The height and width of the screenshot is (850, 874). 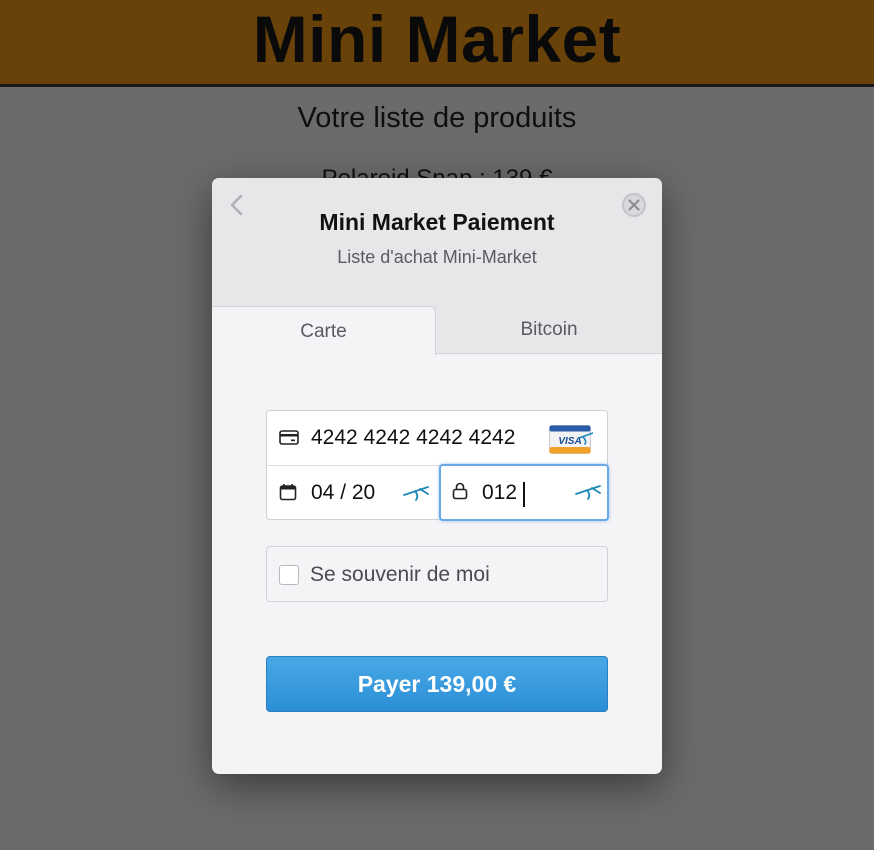 What do you see at coordinates (512, 493) in the screenshot?
I see `cvc-input` at bounding box center [512, 493].